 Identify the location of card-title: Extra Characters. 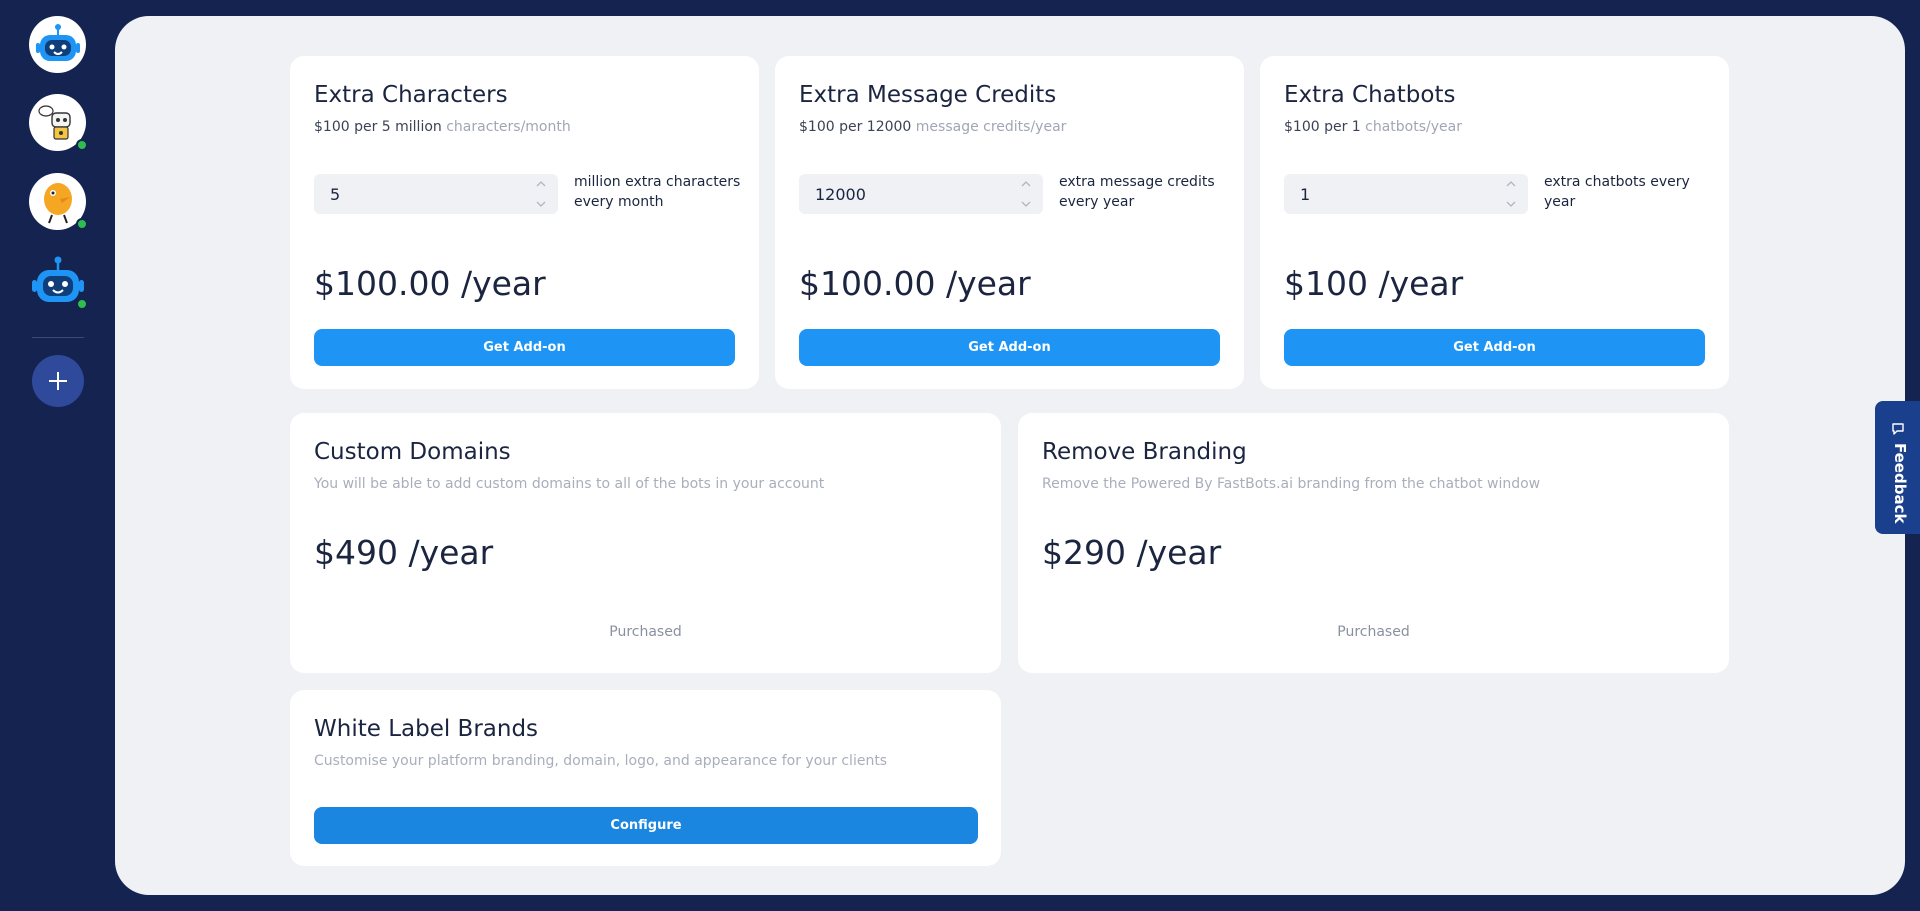
(411, 95).